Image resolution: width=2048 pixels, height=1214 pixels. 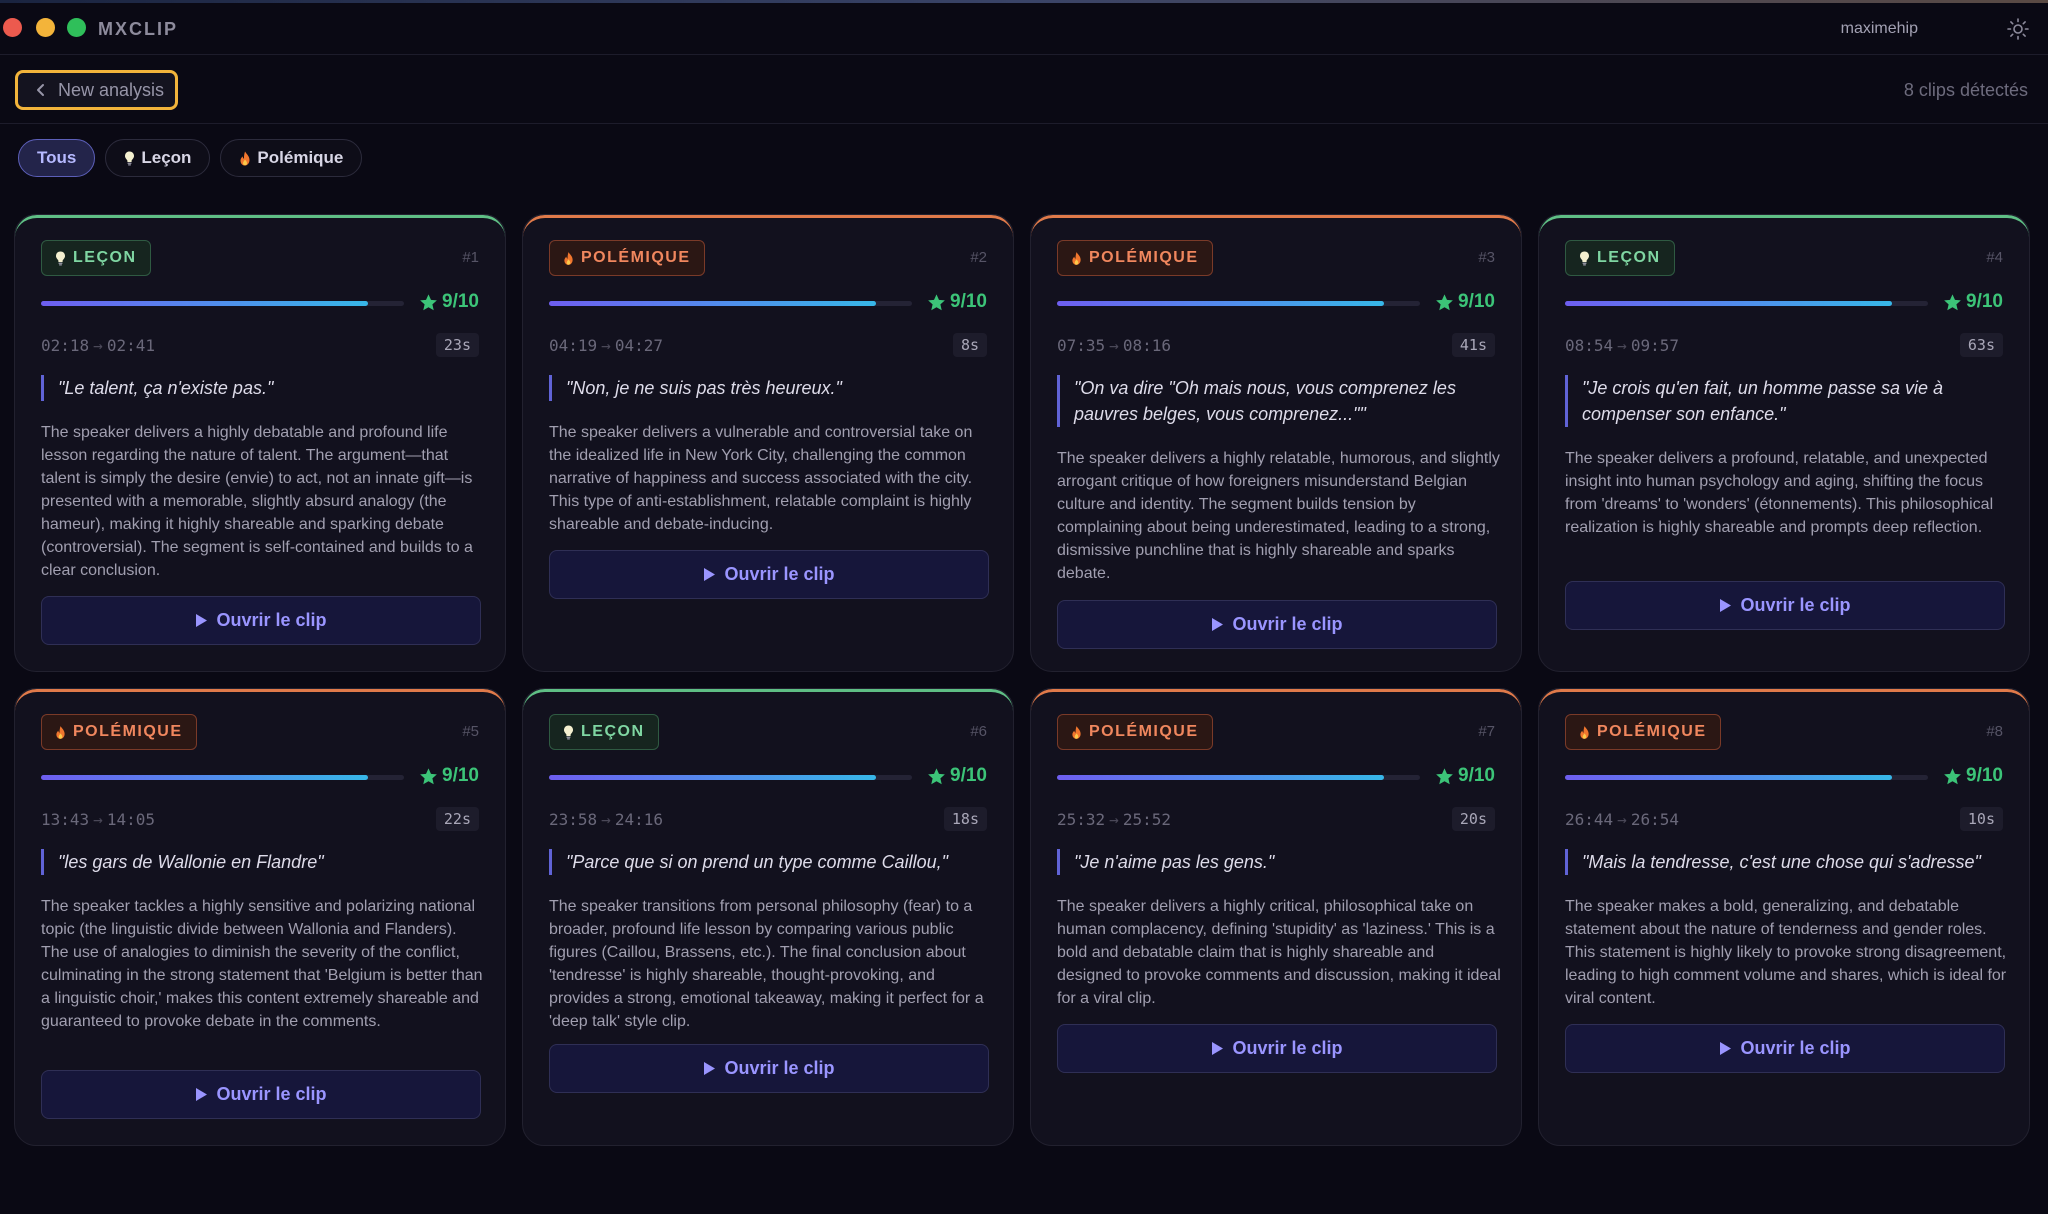 What do you see at coordinates (130, 345) in the screenshot?
I see `end-time: 02:41` at bounding box center [130, 345].